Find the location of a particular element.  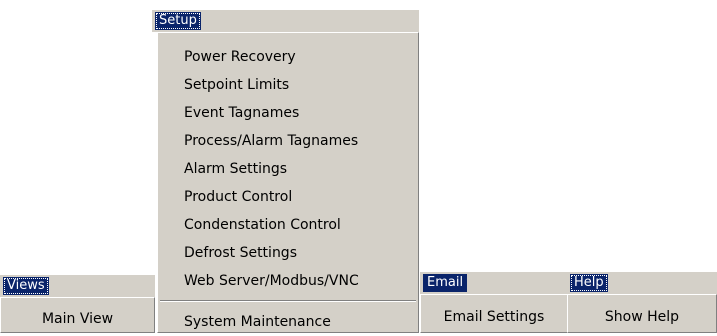

menu-item-event-tagnames: Event Tagnames is located at coordinates (288, 113).